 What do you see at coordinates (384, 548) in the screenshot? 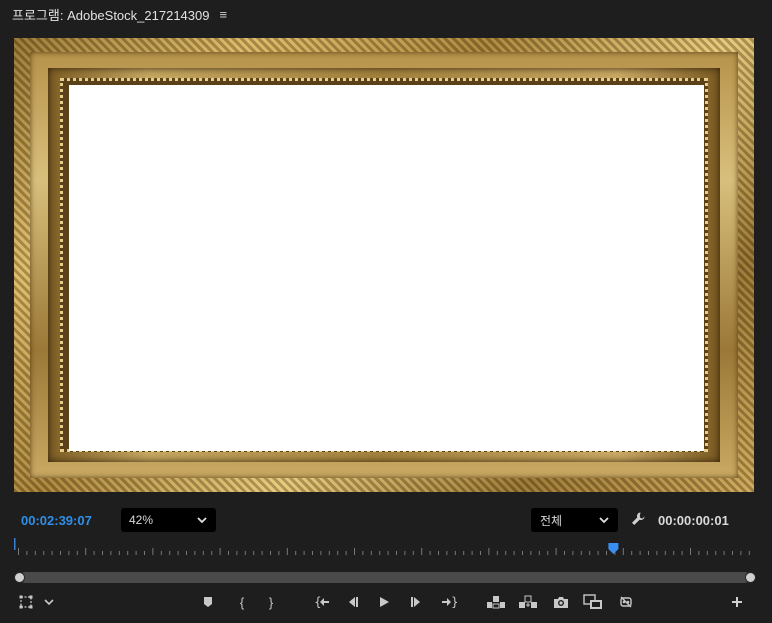
I see `time-ruler` at bounding box center [384, 548].